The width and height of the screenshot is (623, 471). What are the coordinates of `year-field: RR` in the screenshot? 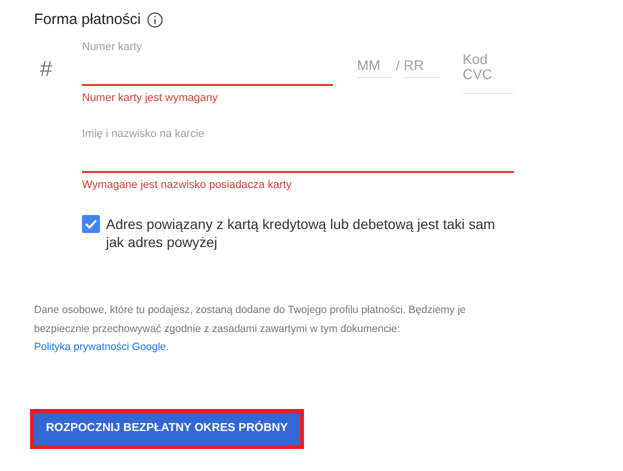 It's located at (421, 65).